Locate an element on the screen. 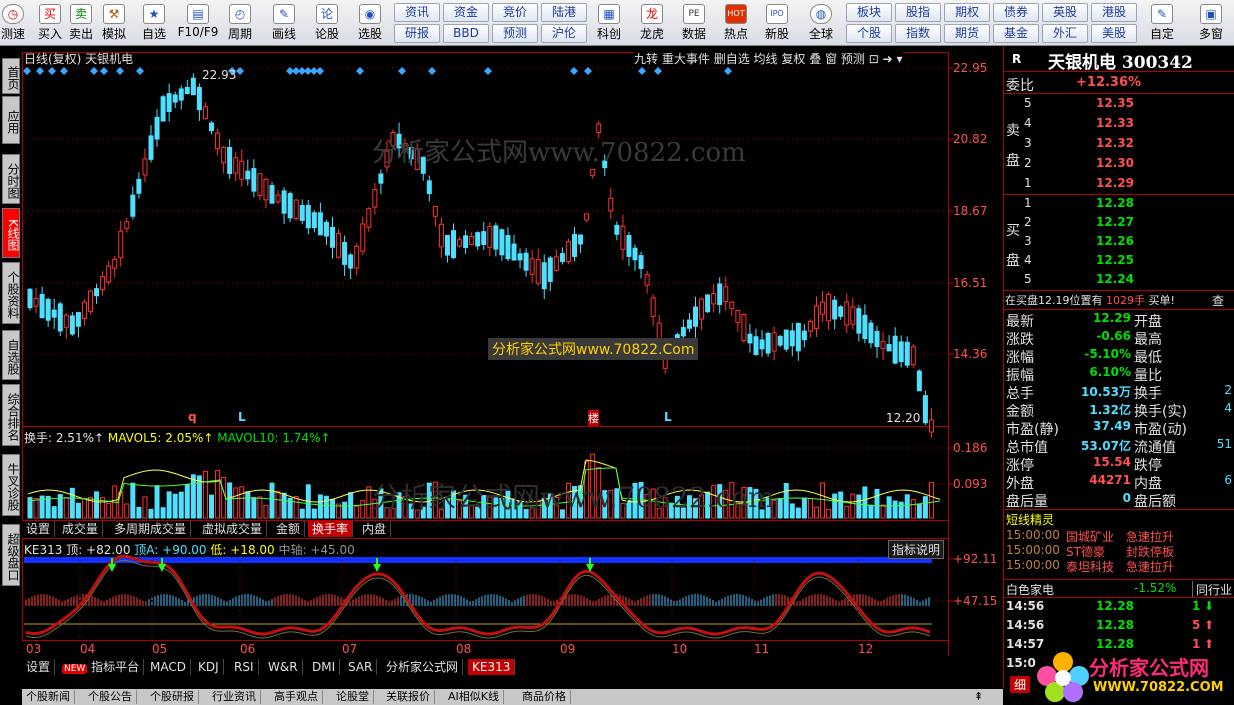 The width and height of the screenshot is (1234, 705). info-tab-ai: AI相似K线 is located at coordinates (474, 697).